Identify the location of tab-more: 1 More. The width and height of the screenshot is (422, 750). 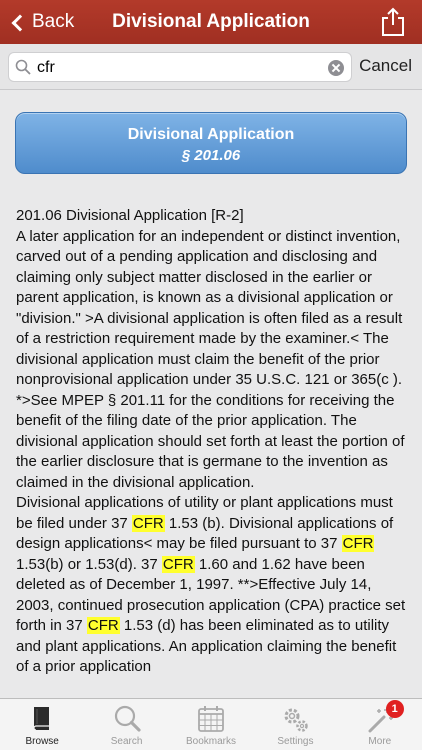
(380, 724).